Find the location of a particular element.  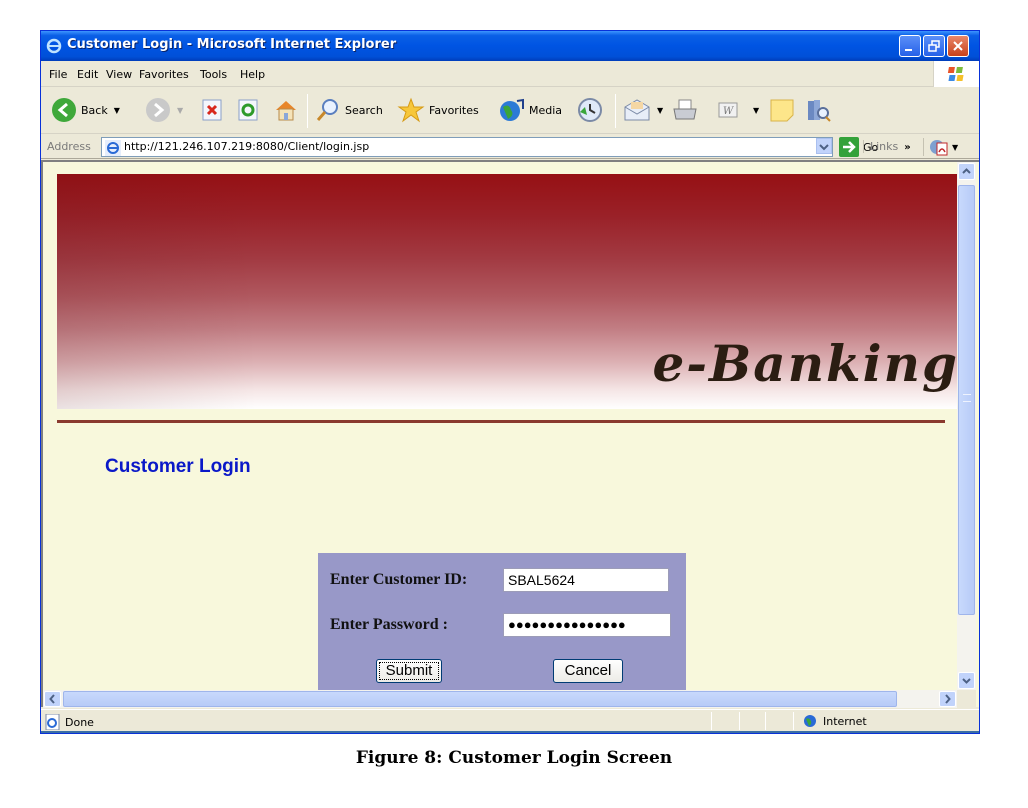

header-divider is located at coordinates (501, 421).